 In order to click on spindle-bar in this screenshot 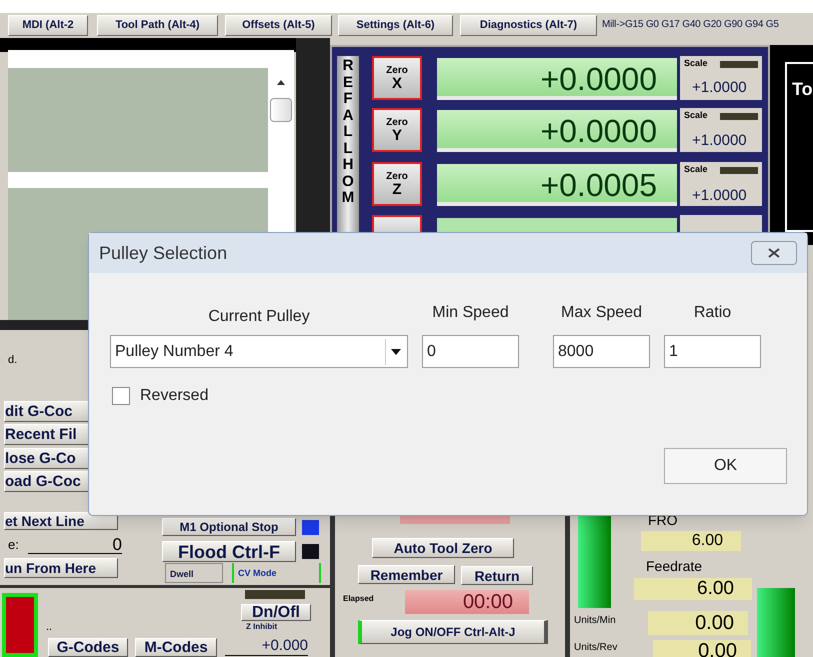, I will do `click(776, 622)`.